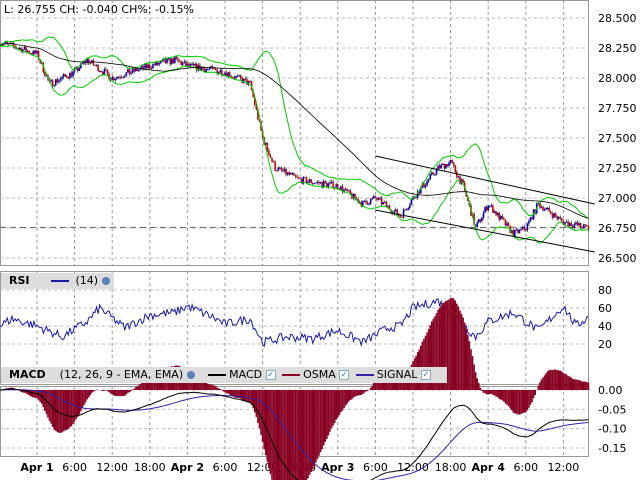  I want to click on price-tick-label: 27.500, so click(617, 138).